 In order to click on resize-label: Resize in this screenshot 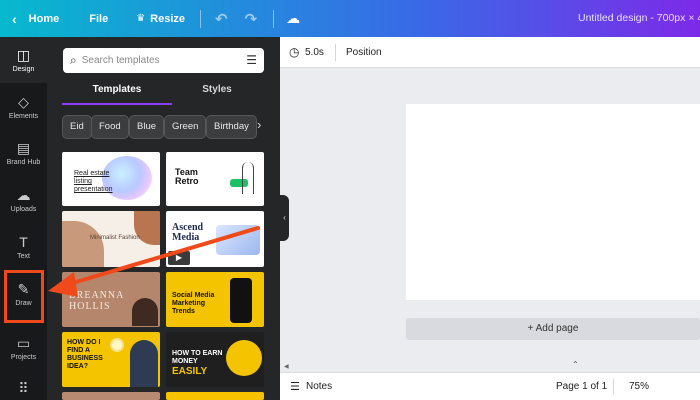, I will do `click(168, 18)`.